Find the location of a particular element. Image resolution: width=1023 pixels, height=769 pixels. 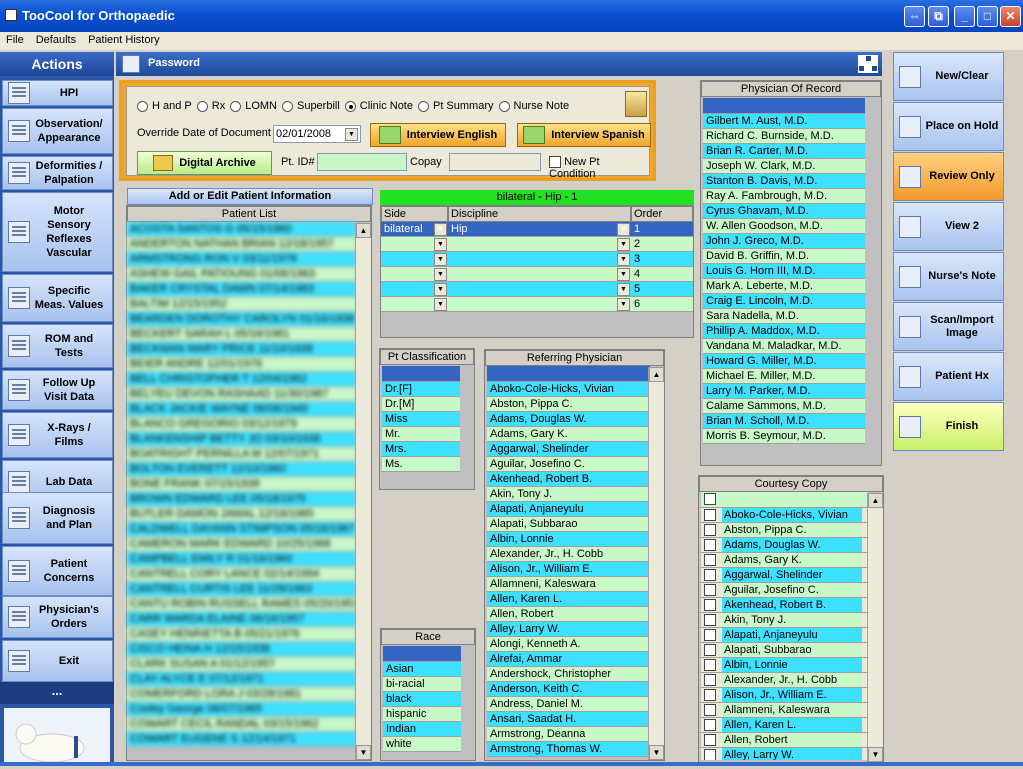

list-item: Allen, Karen L. is located at coordinates (568, 599).